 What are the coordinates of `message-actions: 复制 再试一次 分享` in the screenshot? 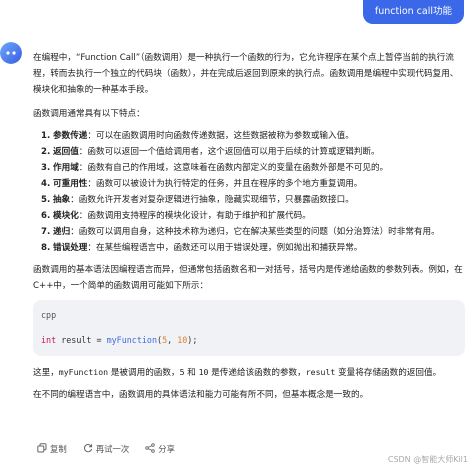 It's located at (106, 449).